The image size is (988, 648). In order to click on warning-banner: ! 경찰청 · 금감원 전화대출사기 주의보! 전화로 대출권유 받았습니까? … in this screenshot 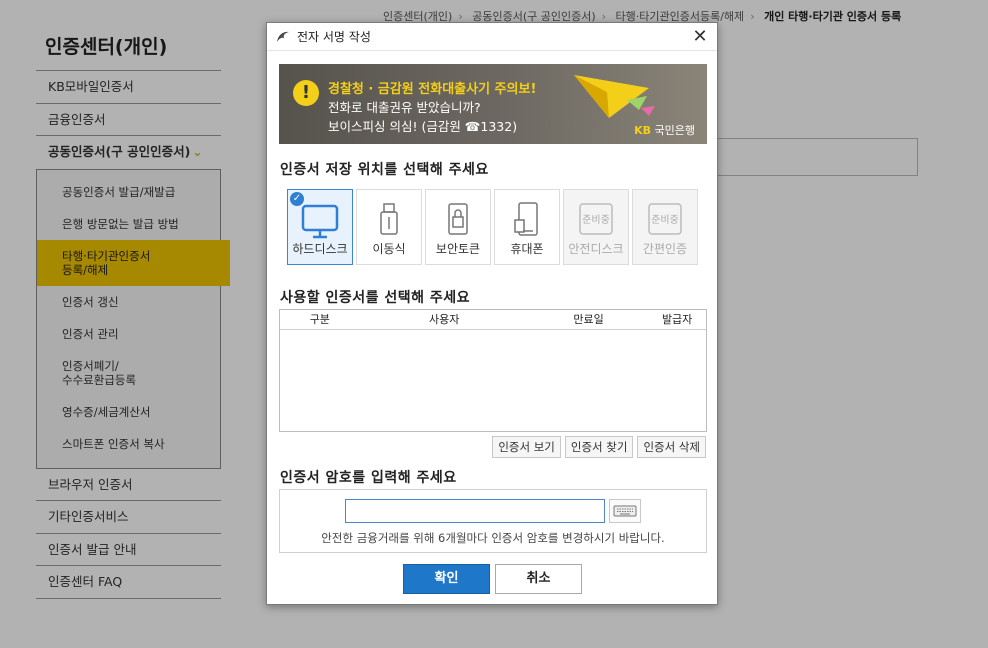, I will do `click(493, 104)`.